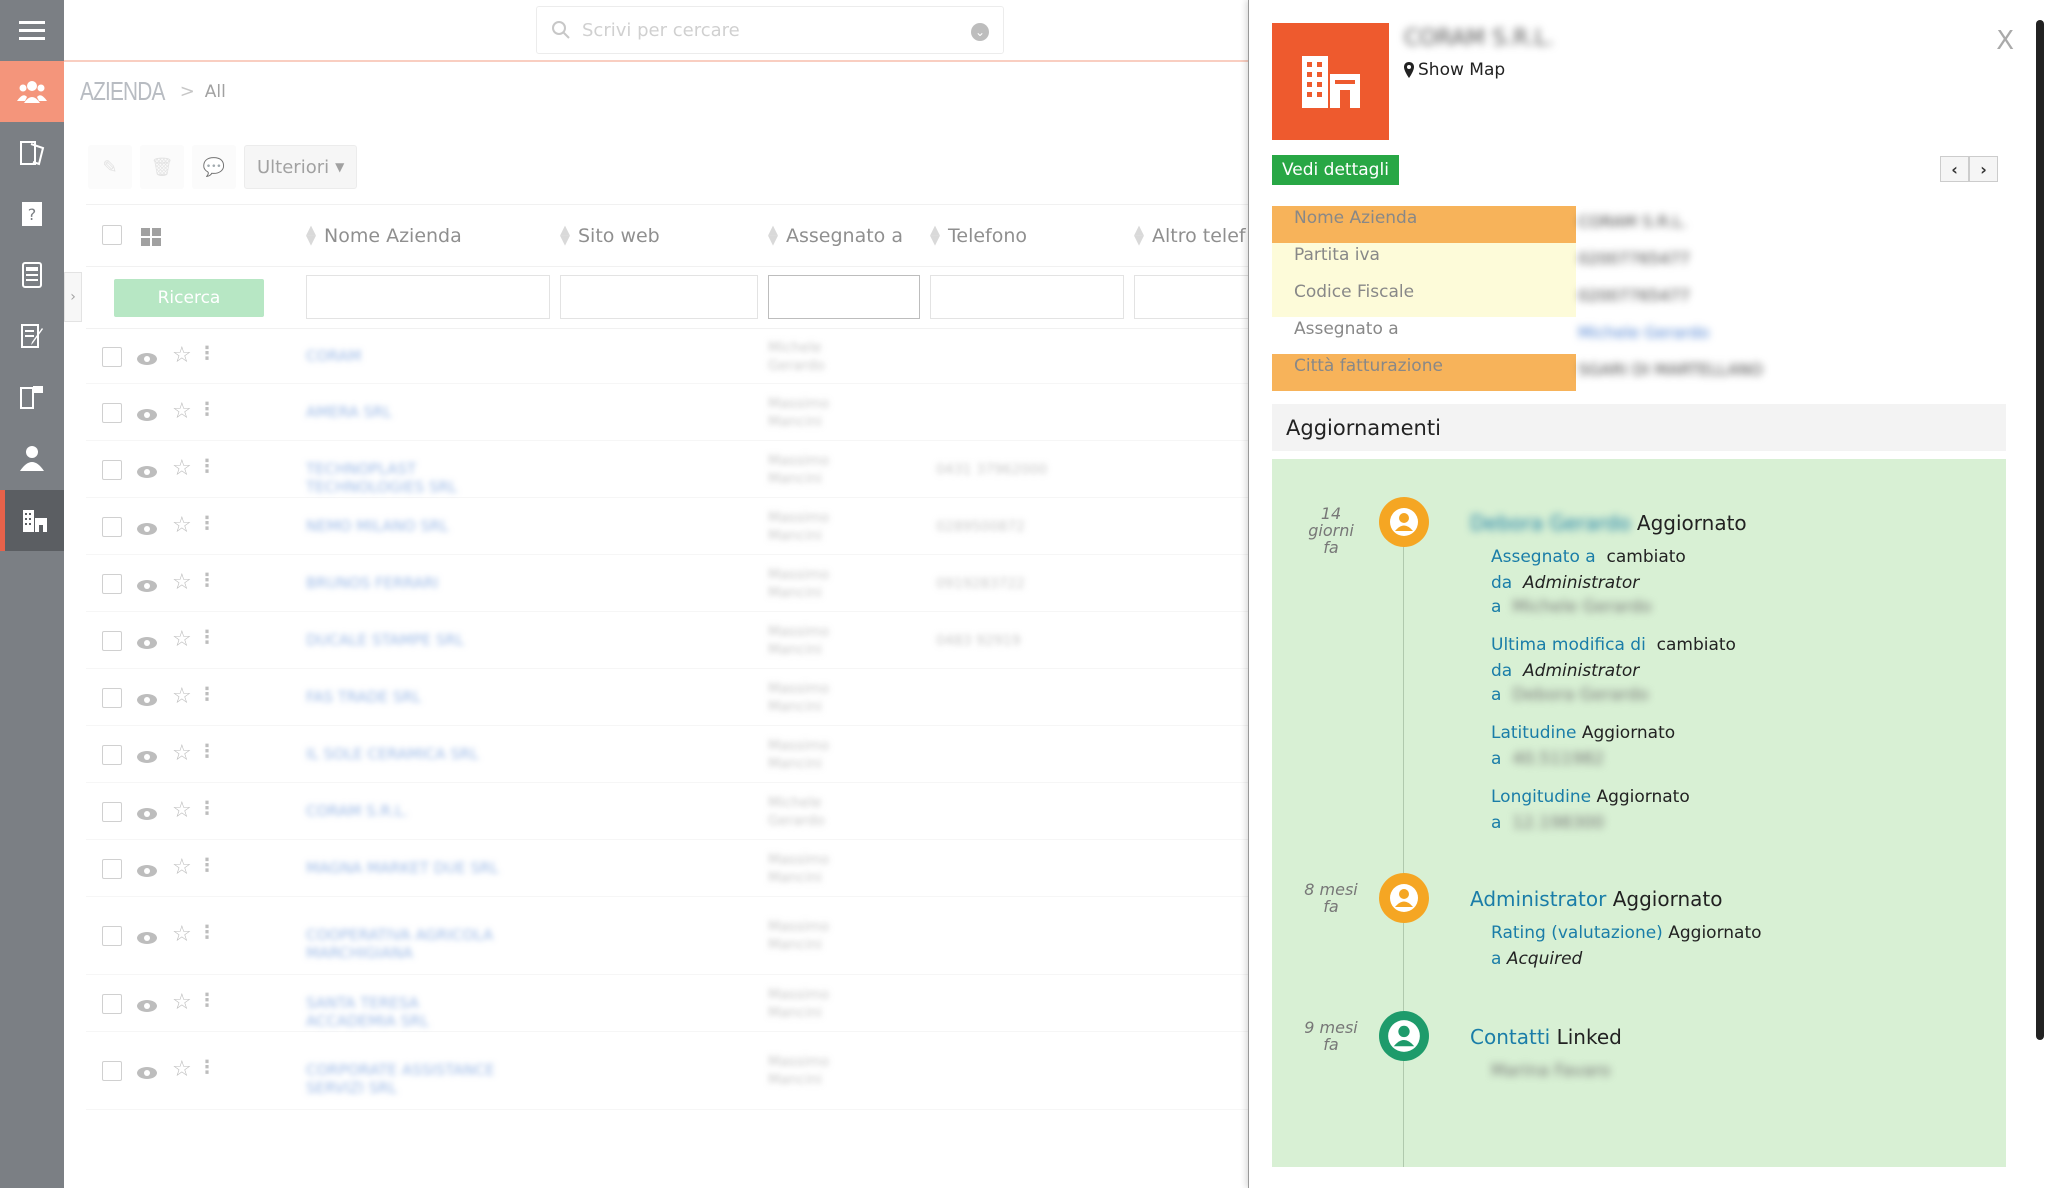  Describe the element at coordinates (32, 457) in the screenshot. I see `user-icon` at that location.